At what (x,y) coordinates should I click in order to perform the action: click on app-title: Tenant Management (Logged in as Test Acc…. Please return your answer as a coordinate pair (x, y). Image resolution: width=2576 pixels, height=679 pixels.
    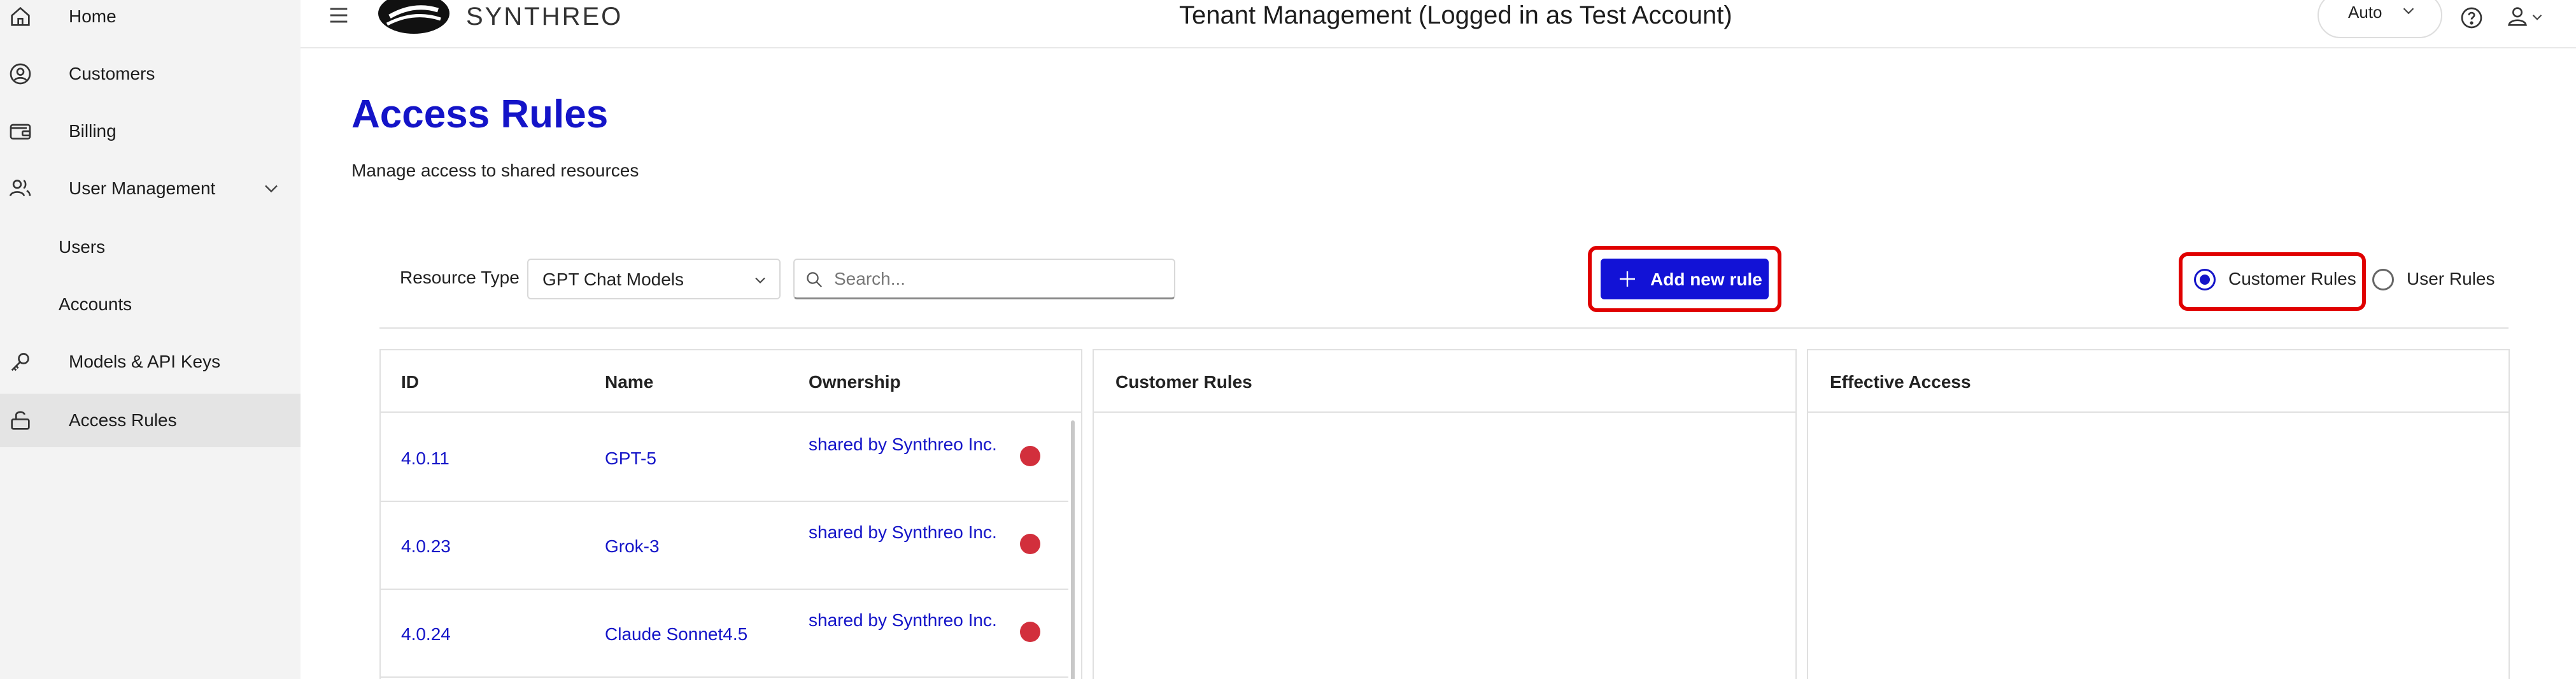
    Looking at the image, I should click on (1455, 15).